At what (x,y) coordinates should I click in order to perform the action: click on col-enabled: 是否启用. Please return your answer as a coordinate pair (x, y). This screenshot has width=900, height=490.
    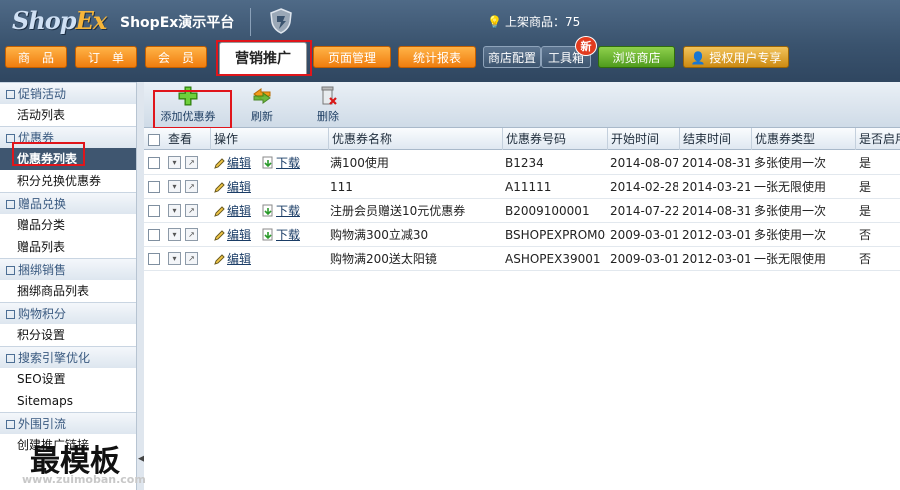
    Looking at the image, I should click on (877, 139).